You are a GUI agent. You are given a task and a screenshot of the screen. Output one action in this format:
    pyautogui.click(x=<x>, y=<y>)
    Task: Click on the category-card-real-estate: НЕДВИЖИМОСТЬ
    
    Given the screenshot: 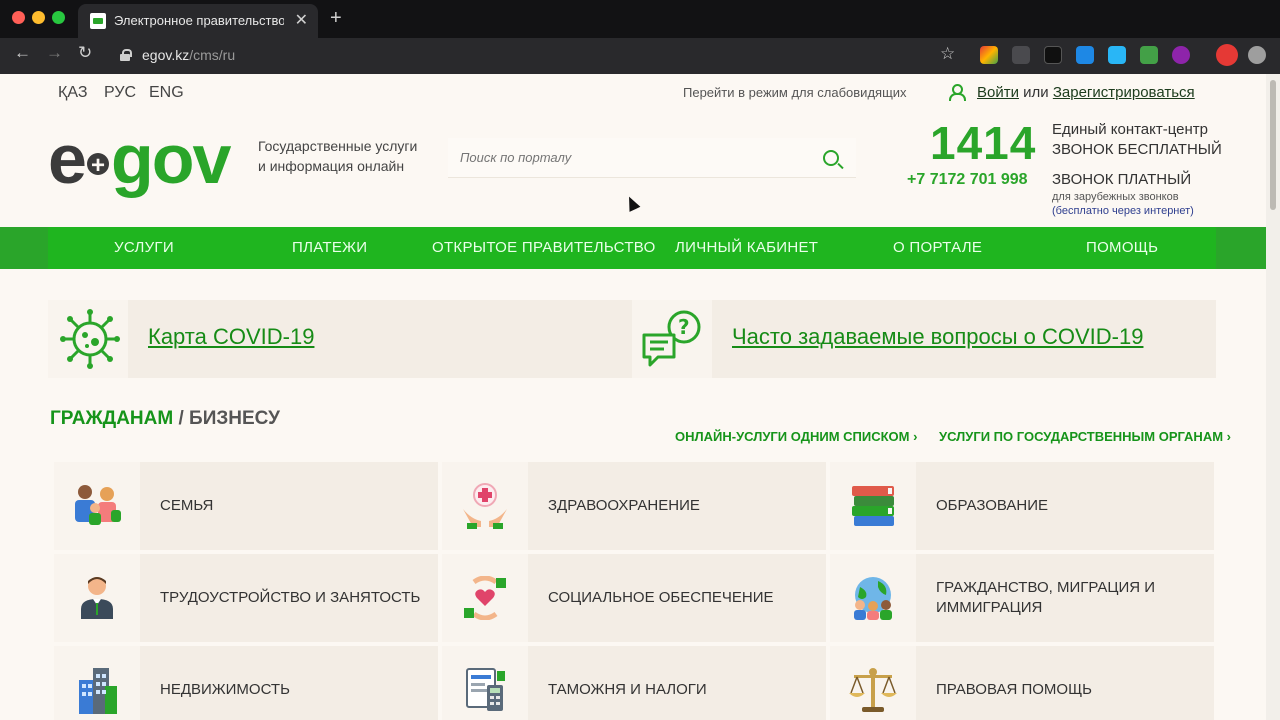 What is the action you would take?
    pyautogui.click(x=246, y=683)
    